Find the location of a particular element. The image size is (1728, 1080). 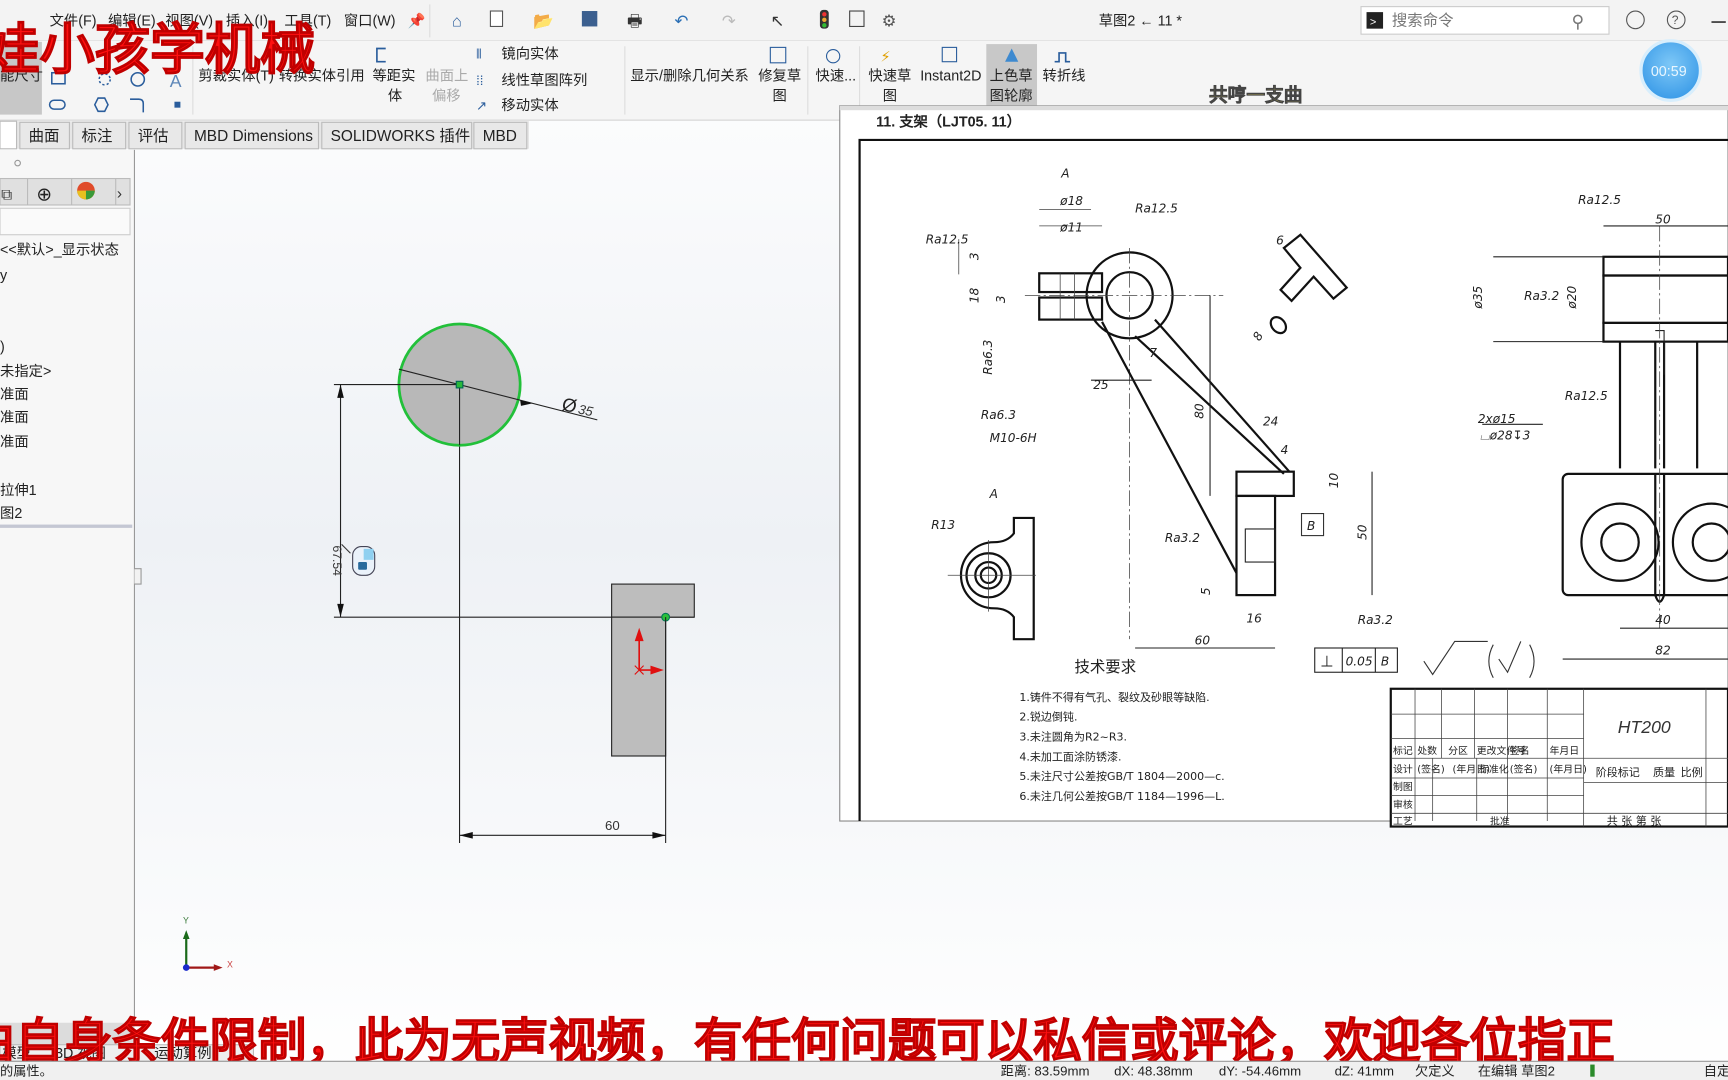

tree-item: ) is located at coordinates (2, 348).